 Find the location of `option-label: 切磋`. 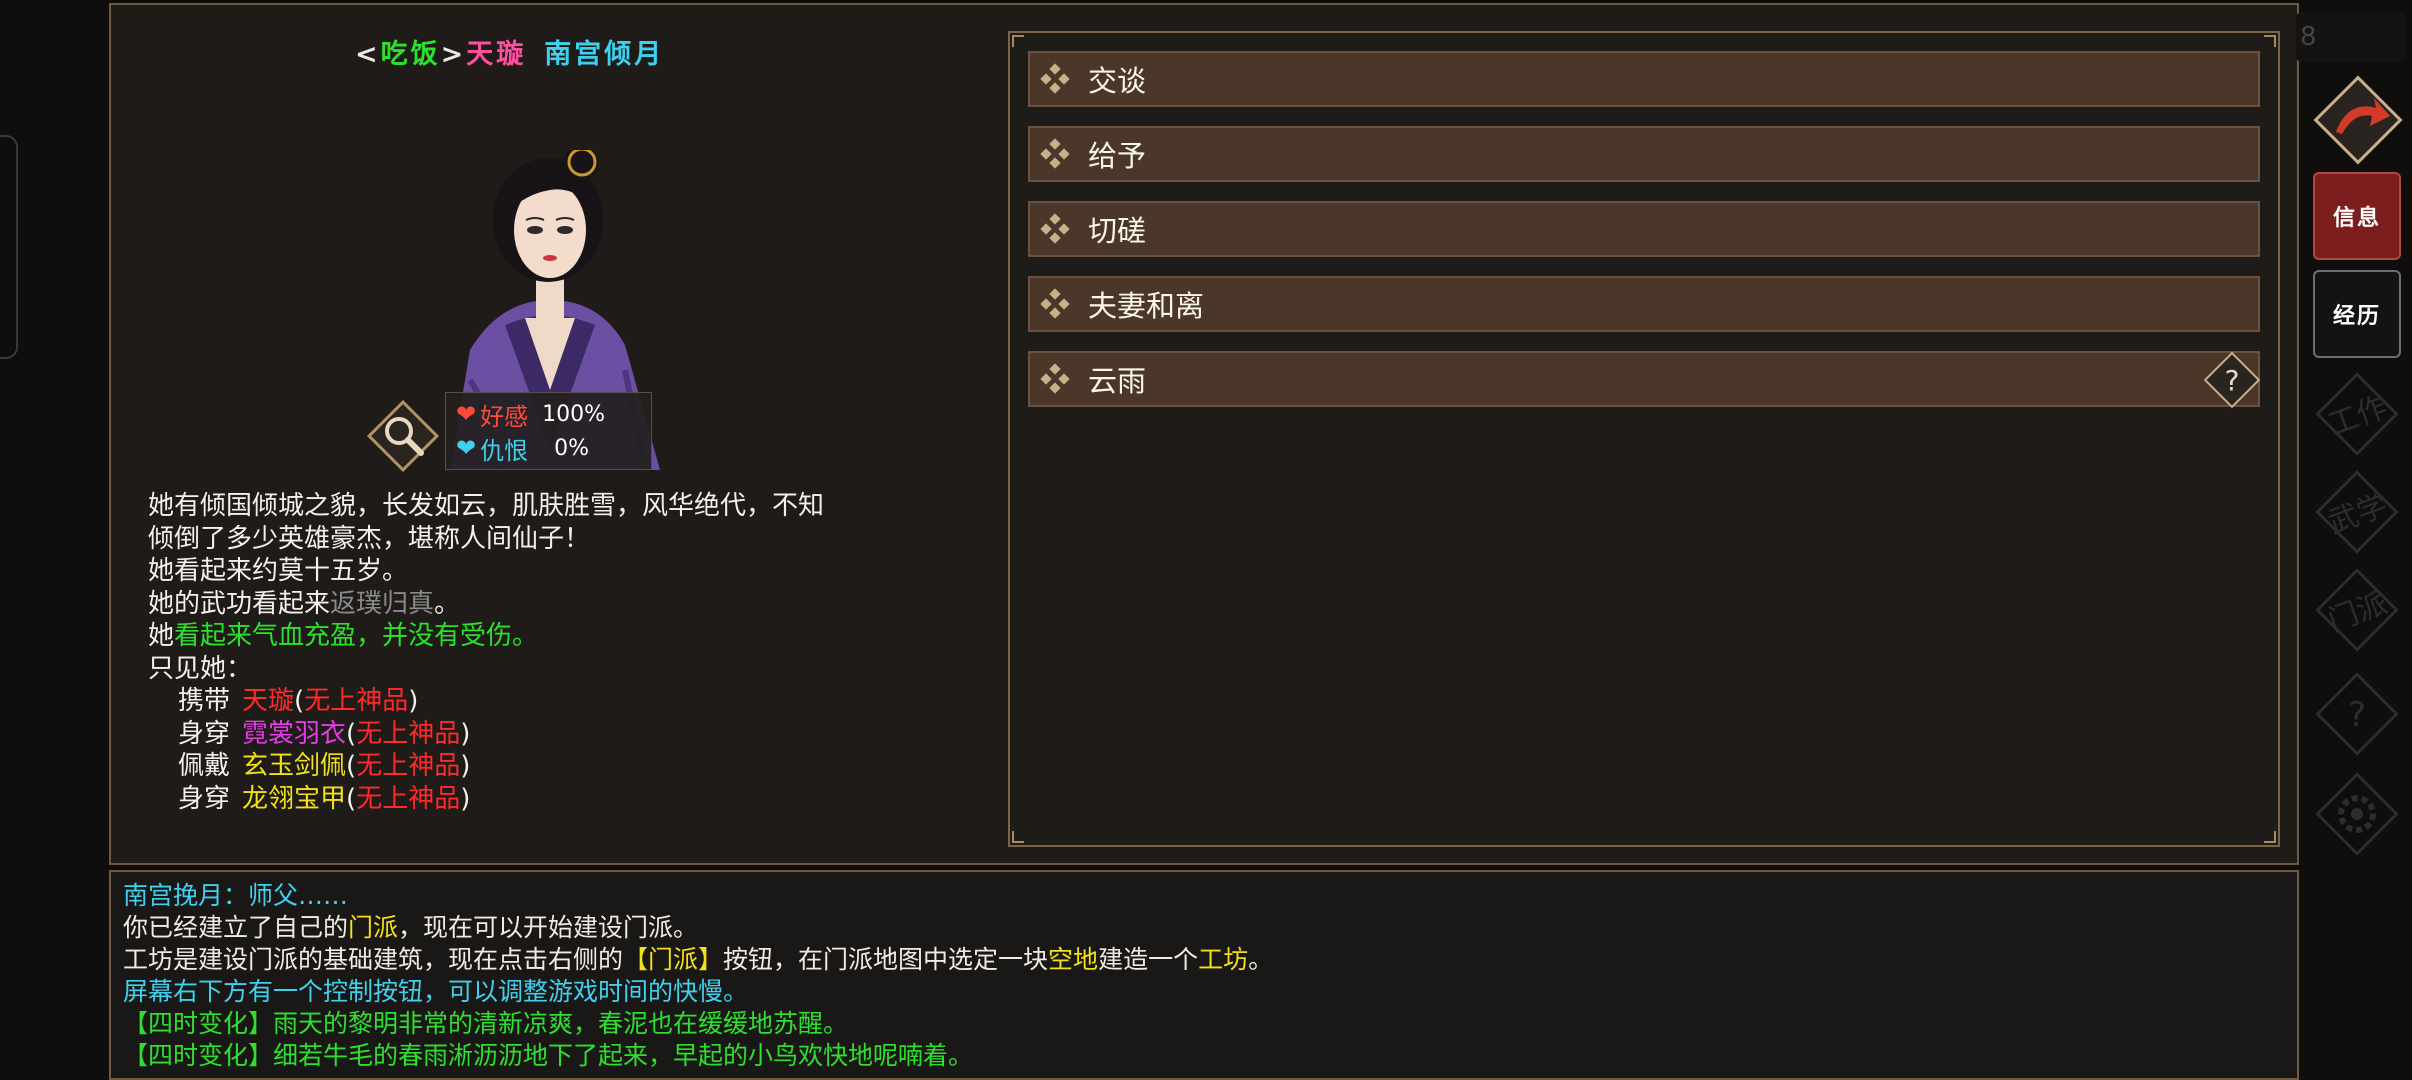

option-label: 切磋 is located at coordinates (1117, 231).